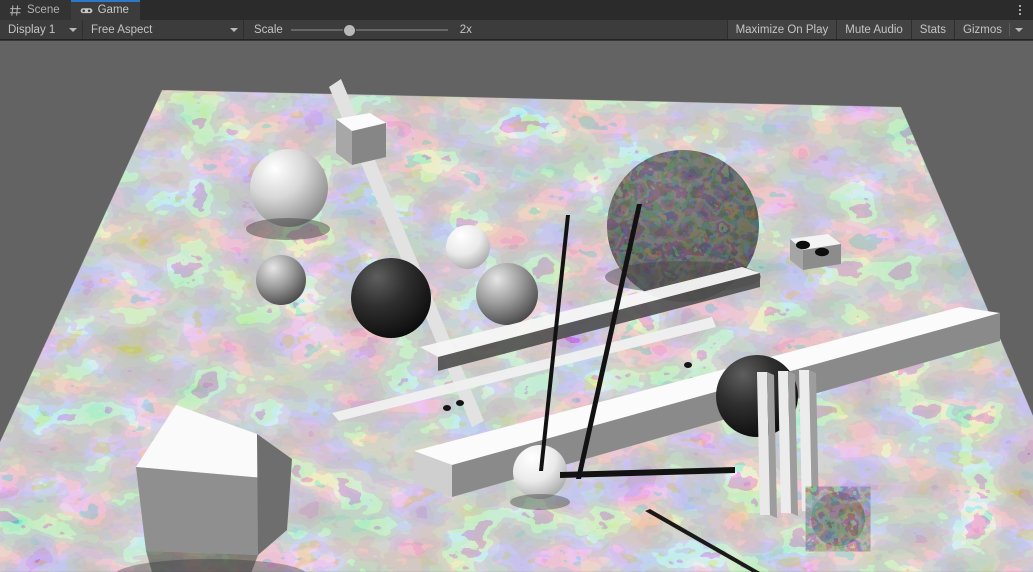 This screenshot has height=572, width=1033. What do you see at coordinates (281, 280) in the screenshot?
I see `sphere-mid-back` at bounding box center [281, 280].